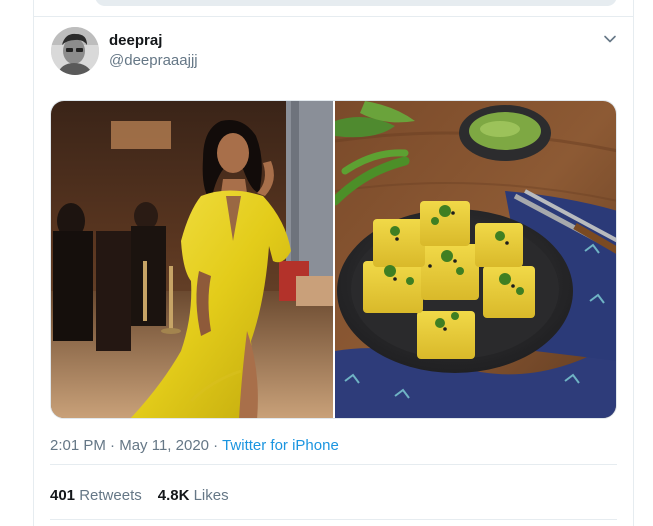 The width and height of the screenshot is (653, 526). Describe the element at coordinates (633, 263) in the screenshot. I see `column-border-right` at that location.